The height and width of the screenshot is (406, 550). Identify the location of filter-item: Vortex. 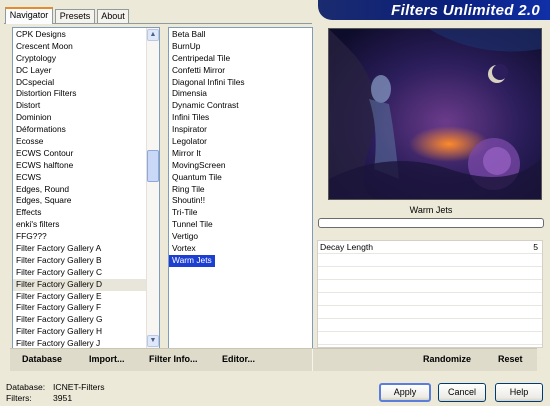
(182, 249).